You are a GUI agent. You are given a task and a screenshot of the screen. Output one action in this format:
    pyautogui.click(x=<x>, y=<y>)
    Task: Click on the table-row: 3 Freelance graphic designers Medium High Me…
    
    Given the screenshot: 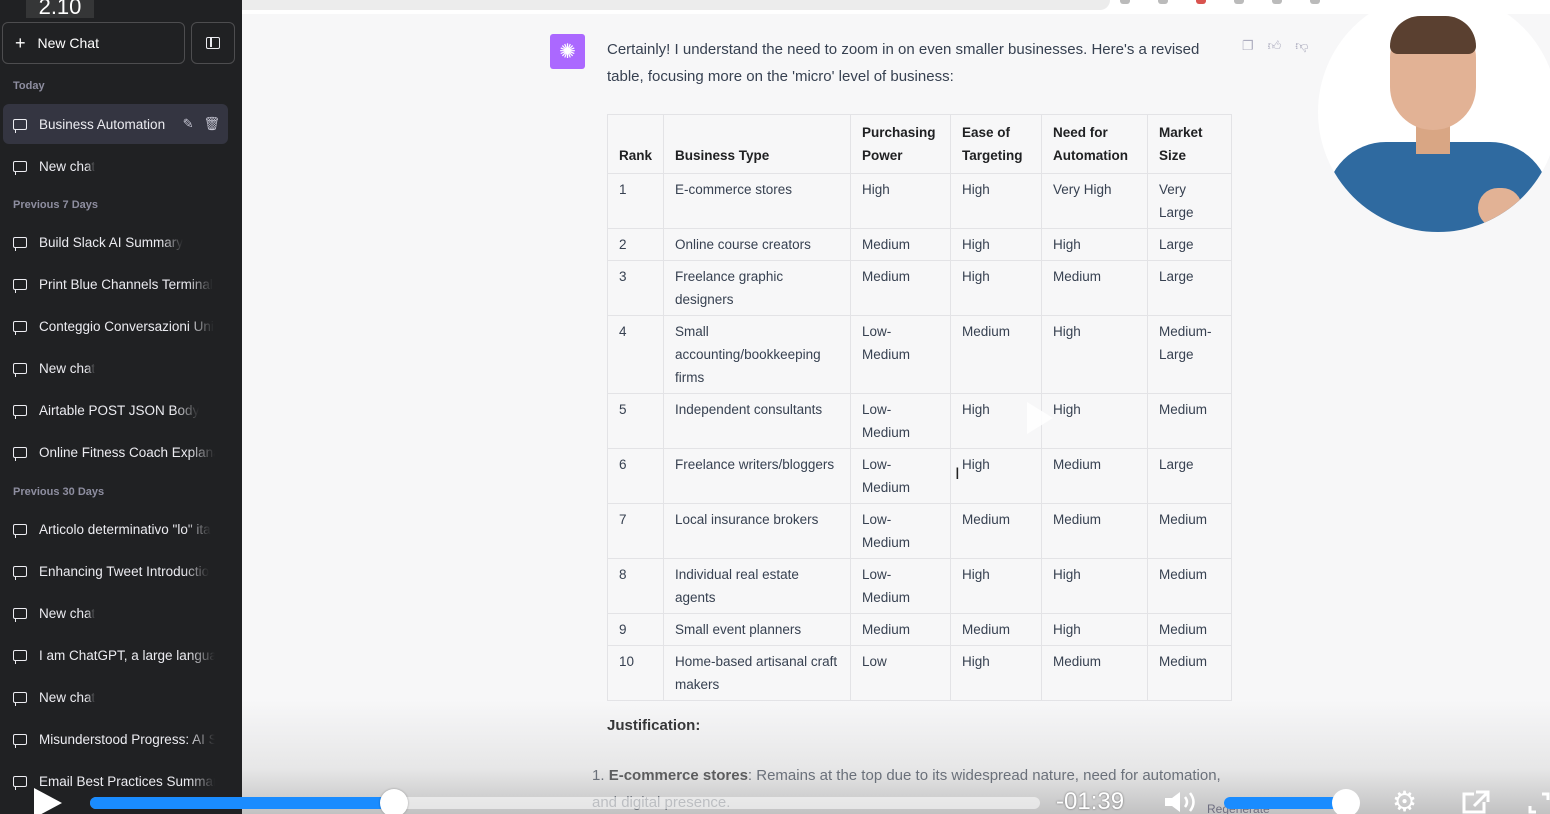 What is the action you would take?
    pyautogui.click(x=919, y=288)
    